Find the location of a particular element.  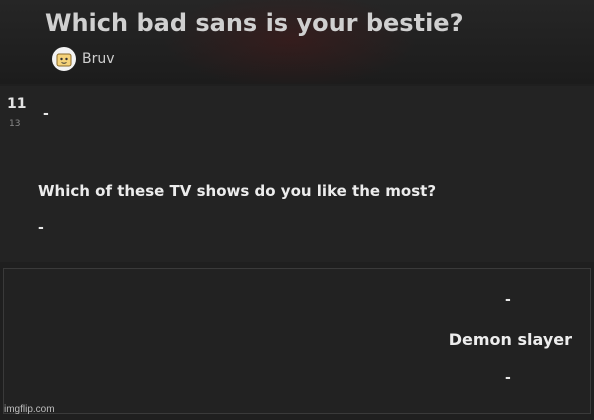

author-name: Bruv is located at coordinates (98, 59).